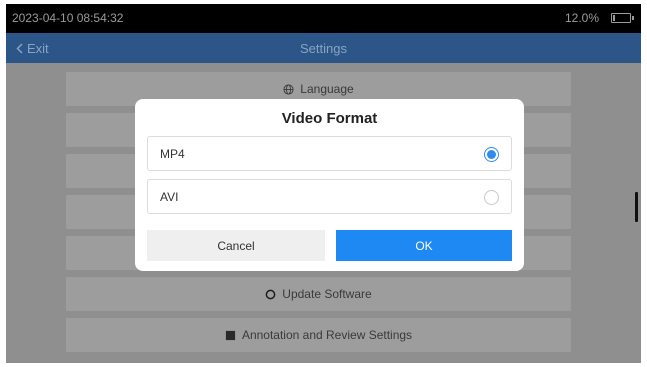  I want to click on settings-item-annotation-review: Annotation and Review Settings, so click(318, 335).